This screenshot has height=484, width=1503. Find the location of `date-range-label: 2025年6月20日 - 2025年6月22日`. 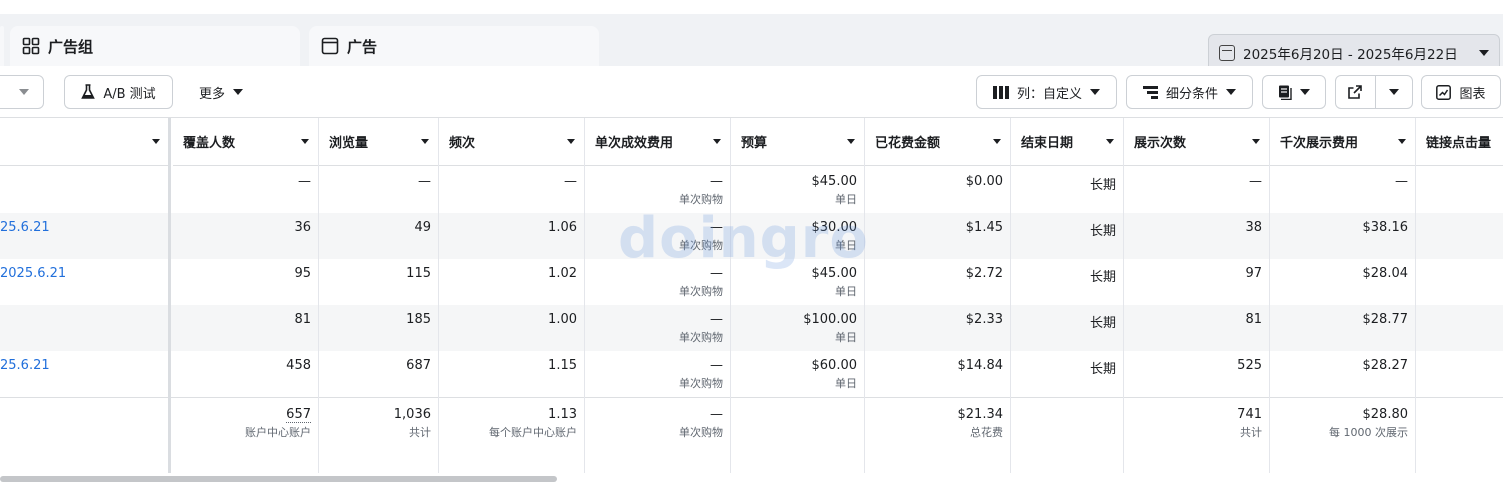

date-range-label: 2025年6月20日 - 2025年6月22日 is located at coordinates (1350, 55).